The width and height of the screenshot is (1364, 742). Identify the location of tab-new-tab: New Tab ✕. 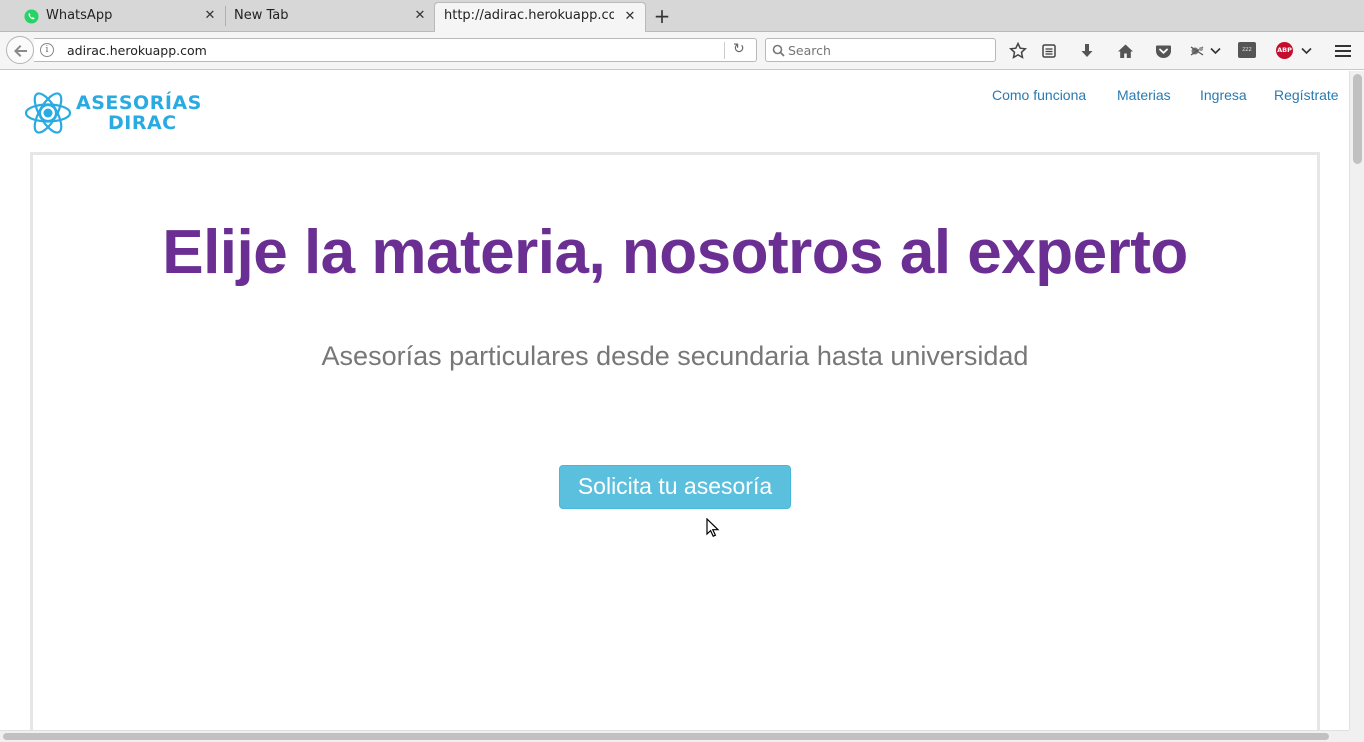
(330, 17).